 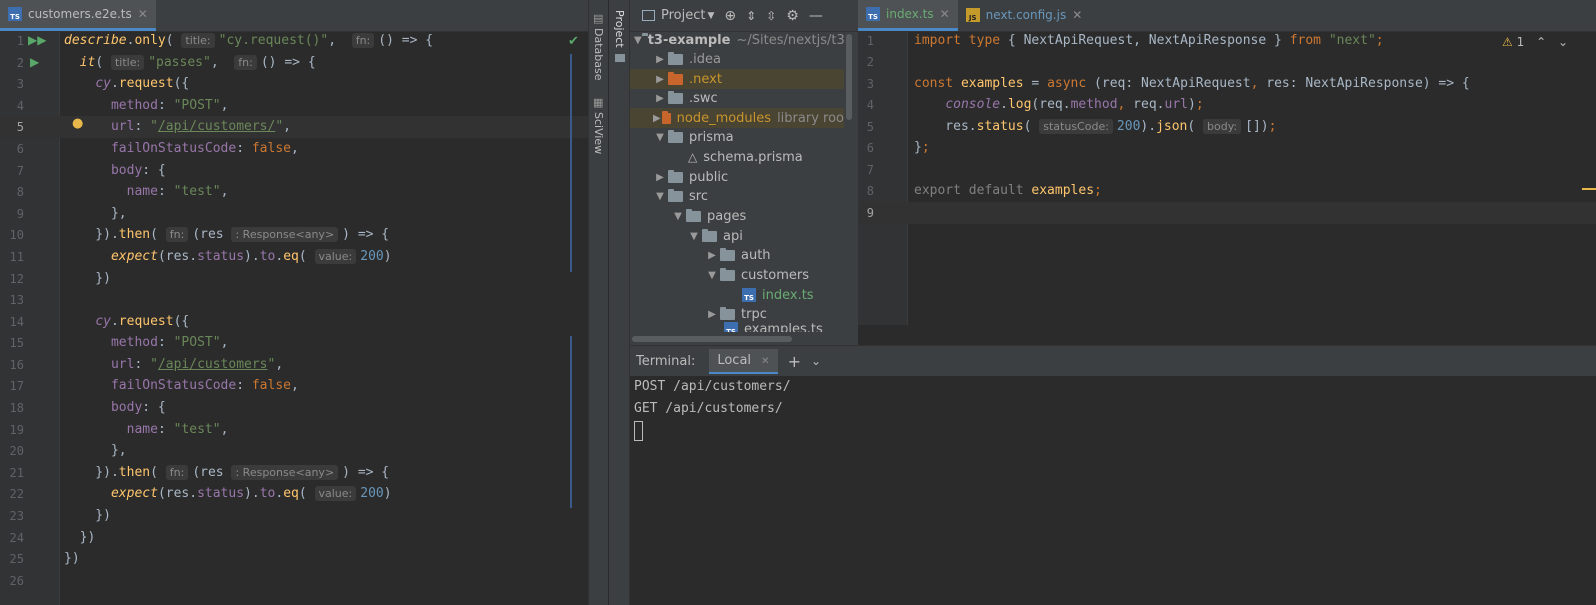 What do you see at coordinates (870, 62) in the screenshot?
I see `line-number: 2` at bounding box center [870, 62].